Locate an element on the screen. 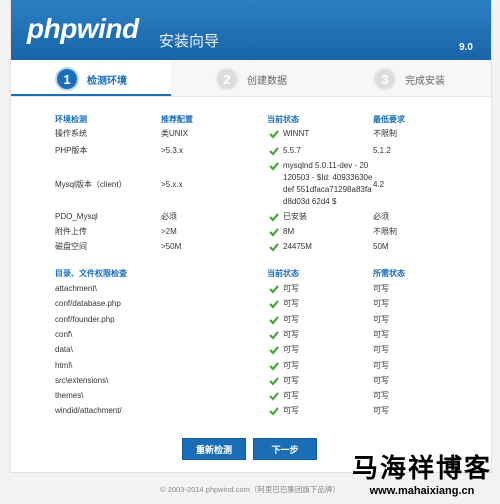 This screenshot has width=500, height=504. step-2: 2 创建数据 is located at coordinates (251, 79).